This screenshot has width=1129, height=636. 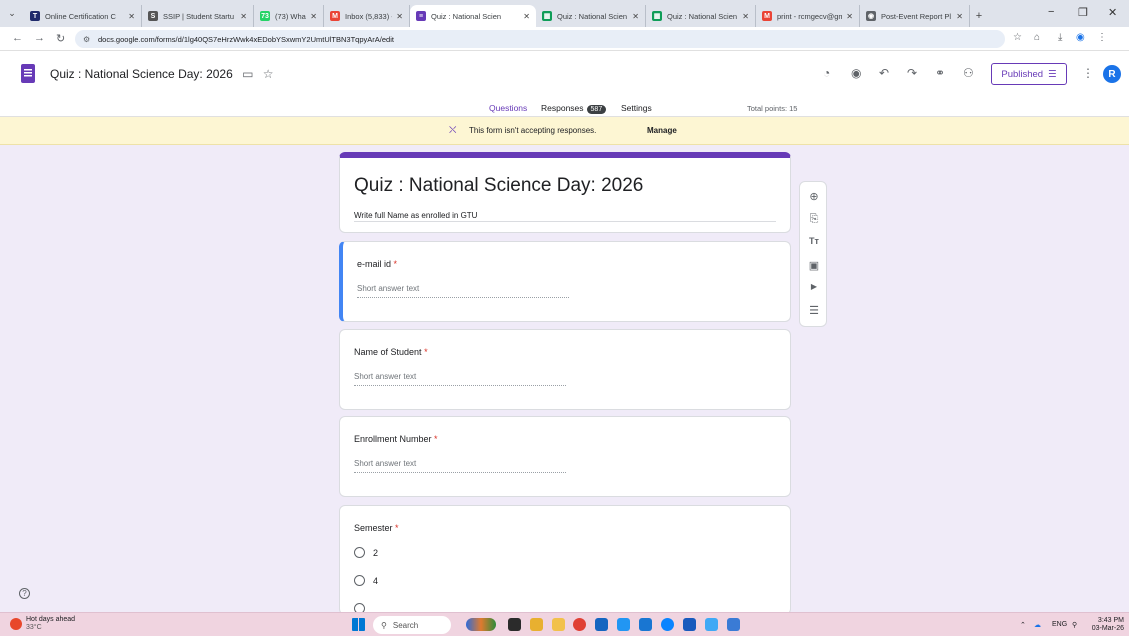 What do you see at coordinates (565, 560) in the screenshot?
I see `question-card-semester: Semester * 2 4` at bounding box center [565, 560].